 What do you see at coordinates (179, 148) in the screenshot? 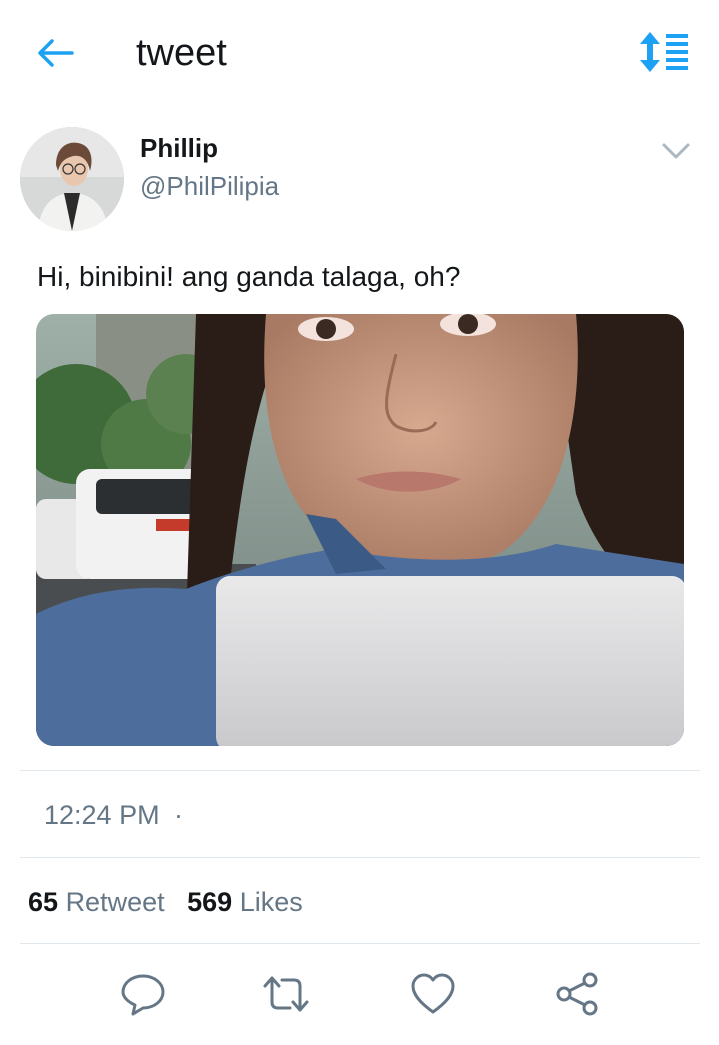
I see `author-name: Phillip` at bounding box center [179, 148].